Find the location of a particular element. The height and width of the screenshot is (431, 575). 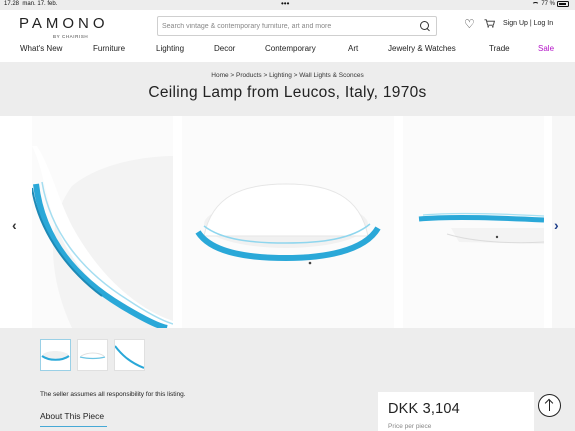

logo-subtitle: BY CHAIRISH is located at coordinates (71, 36).